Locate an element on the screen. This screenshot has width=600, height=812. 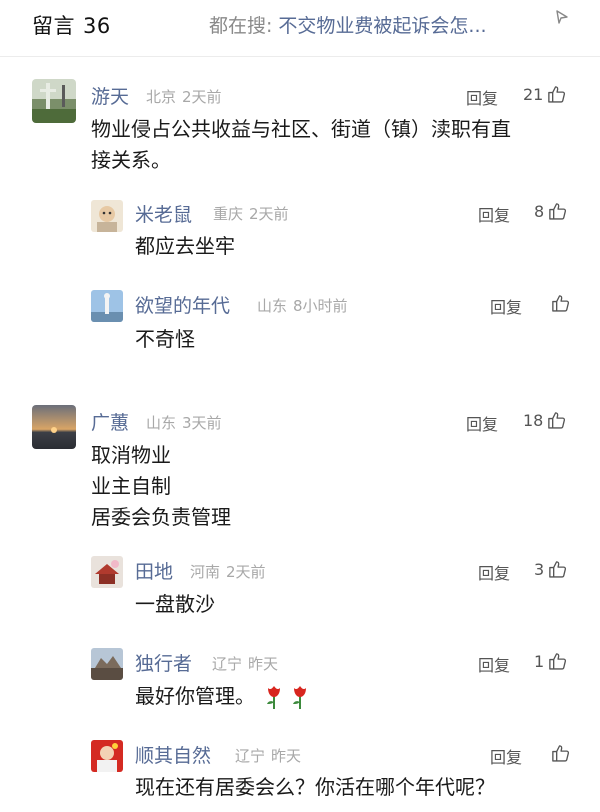
comment-meta: 山东 8小时前 is located at coordinates (302, 305).